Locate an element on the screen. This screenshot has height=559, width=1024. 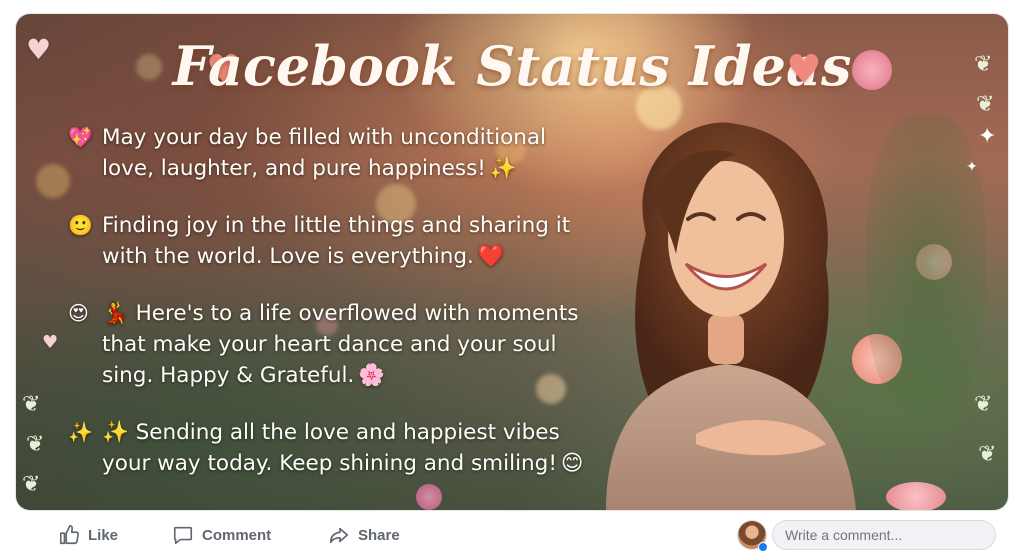
comment-icon is located at coordinates (183, 535).